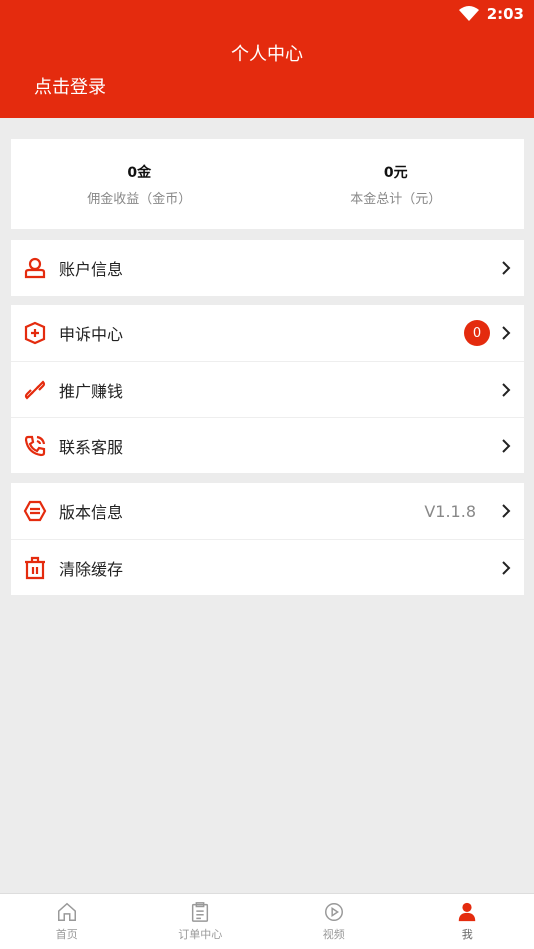  I want to click on commission-value: 0金, so click(139, 172).